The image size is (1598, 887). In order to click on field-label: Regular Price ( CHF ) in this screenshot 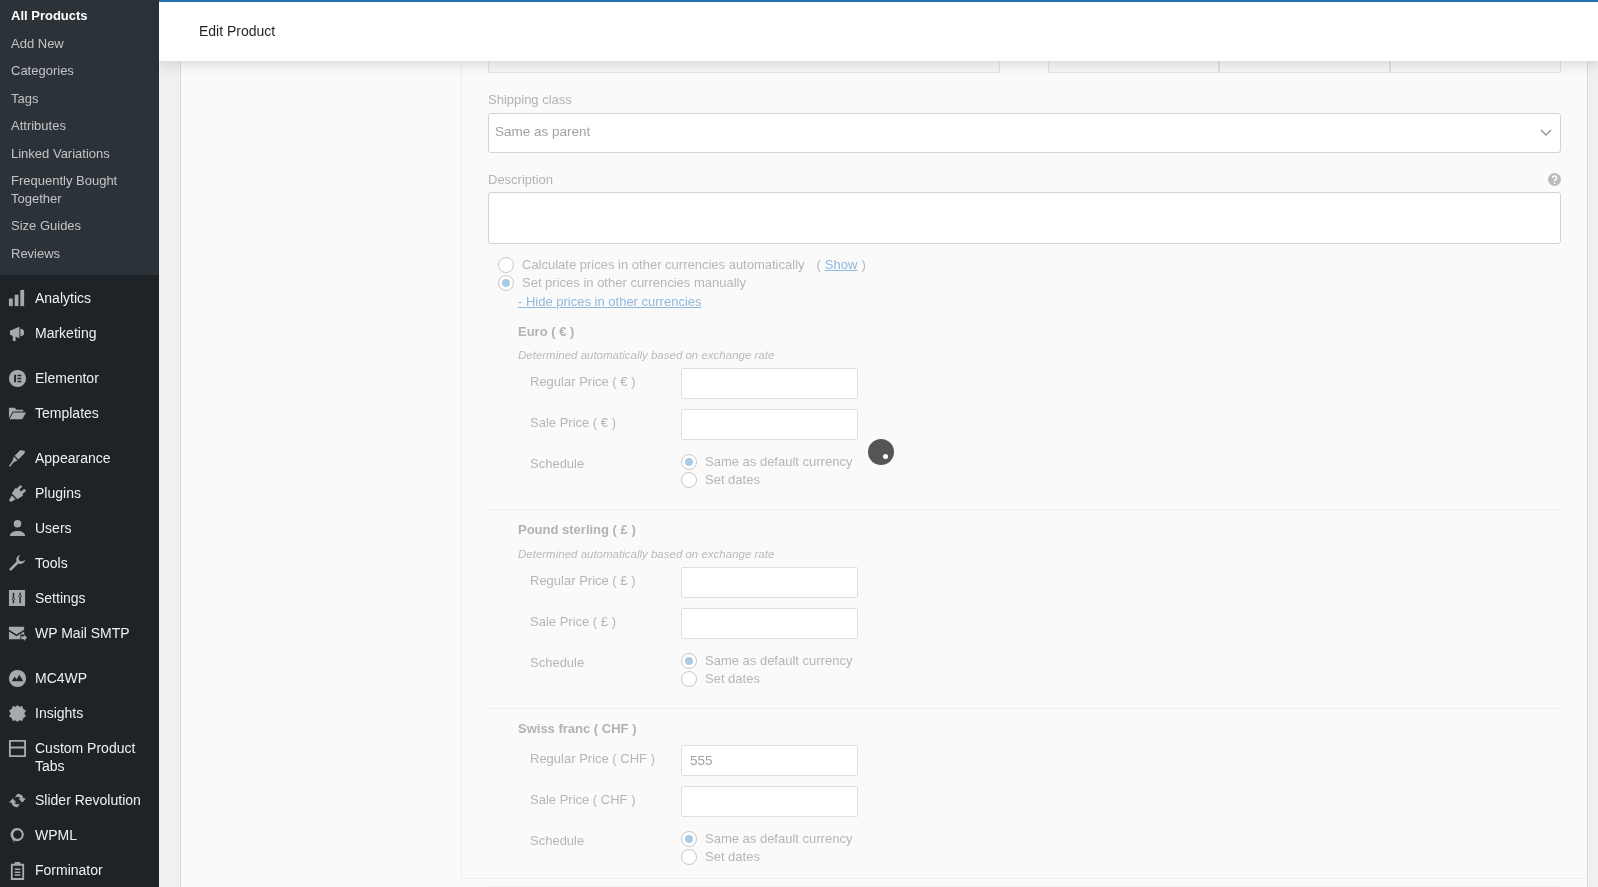, I will do `click(593, 758)`.